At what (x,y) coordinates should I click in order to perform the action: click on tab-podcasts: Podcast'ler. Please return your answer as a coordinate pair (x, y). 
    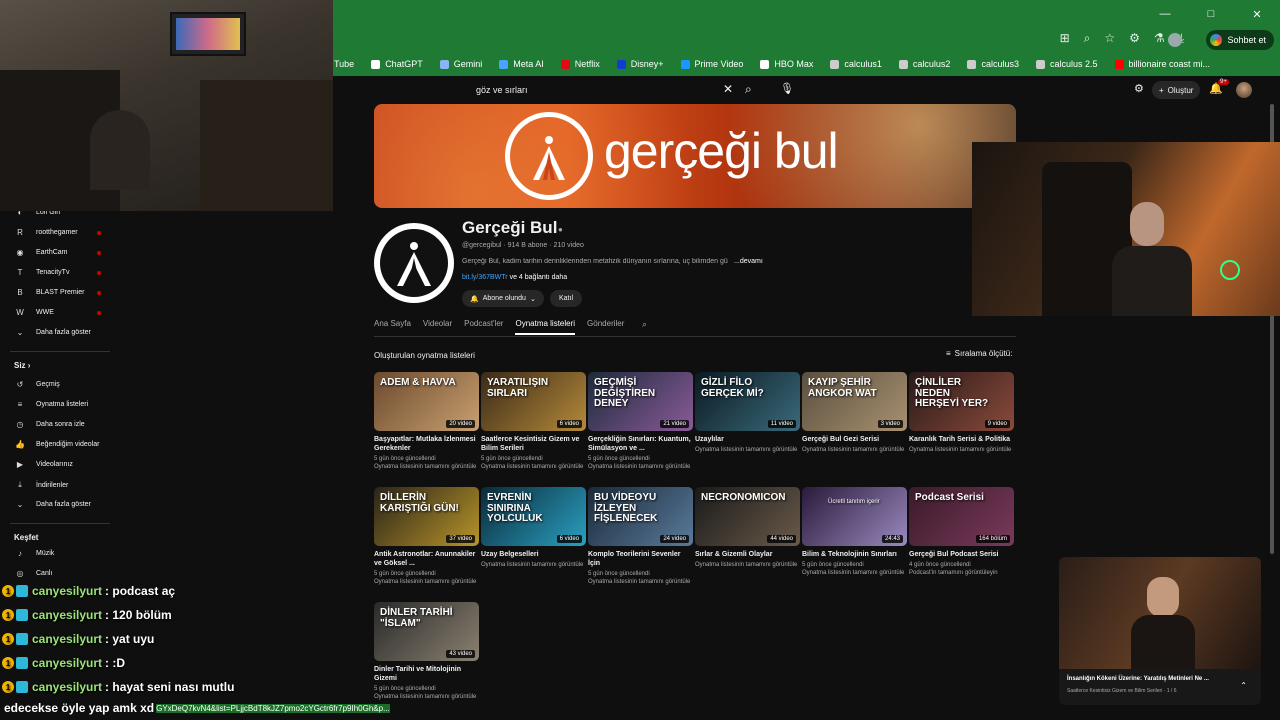
    Looking at the image, I should click on (483, 327).